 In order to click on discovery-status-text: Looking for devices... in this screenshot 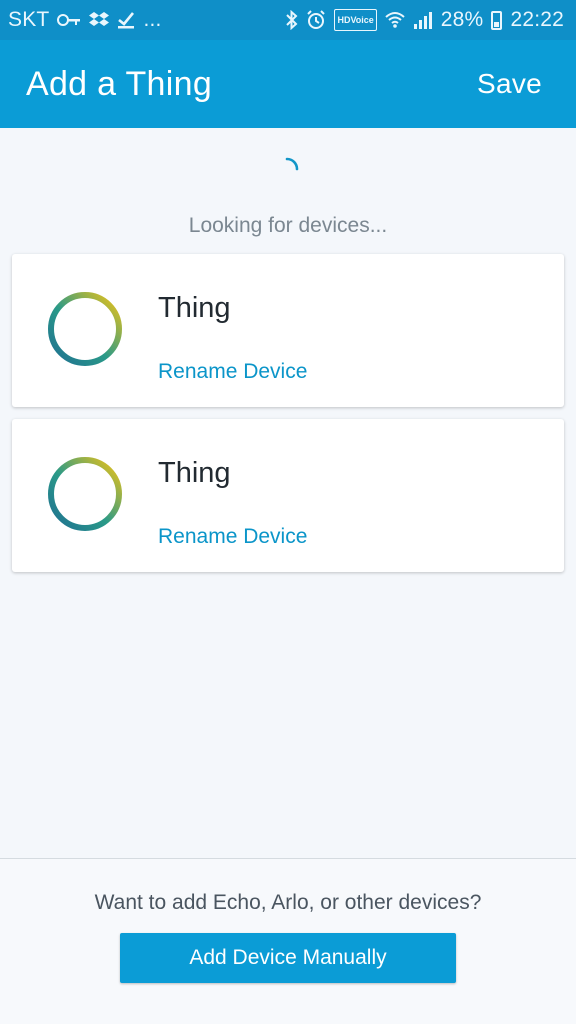, I will do `click(288, 225)`.